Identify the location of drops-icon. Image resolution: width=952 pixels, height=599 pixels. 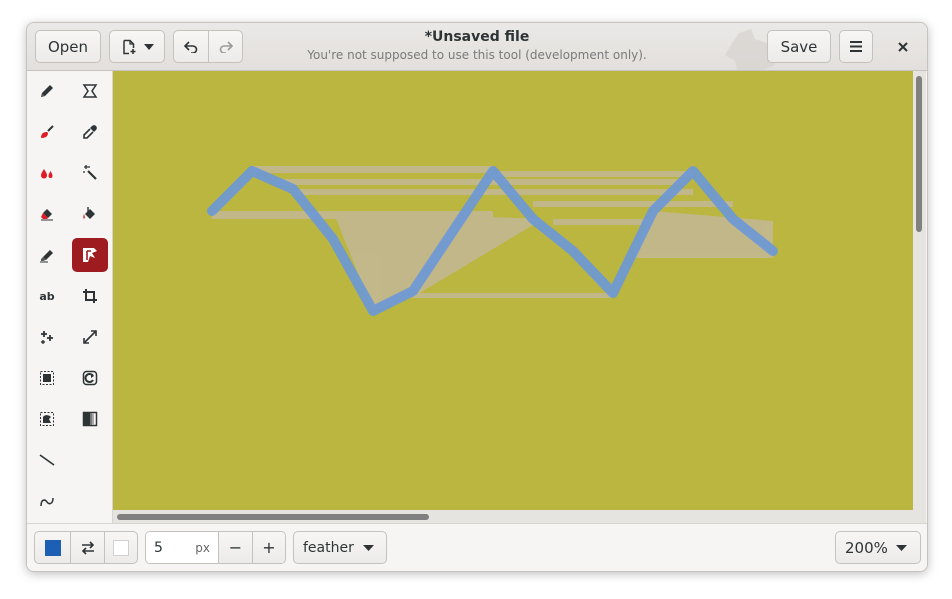
(47, 174).